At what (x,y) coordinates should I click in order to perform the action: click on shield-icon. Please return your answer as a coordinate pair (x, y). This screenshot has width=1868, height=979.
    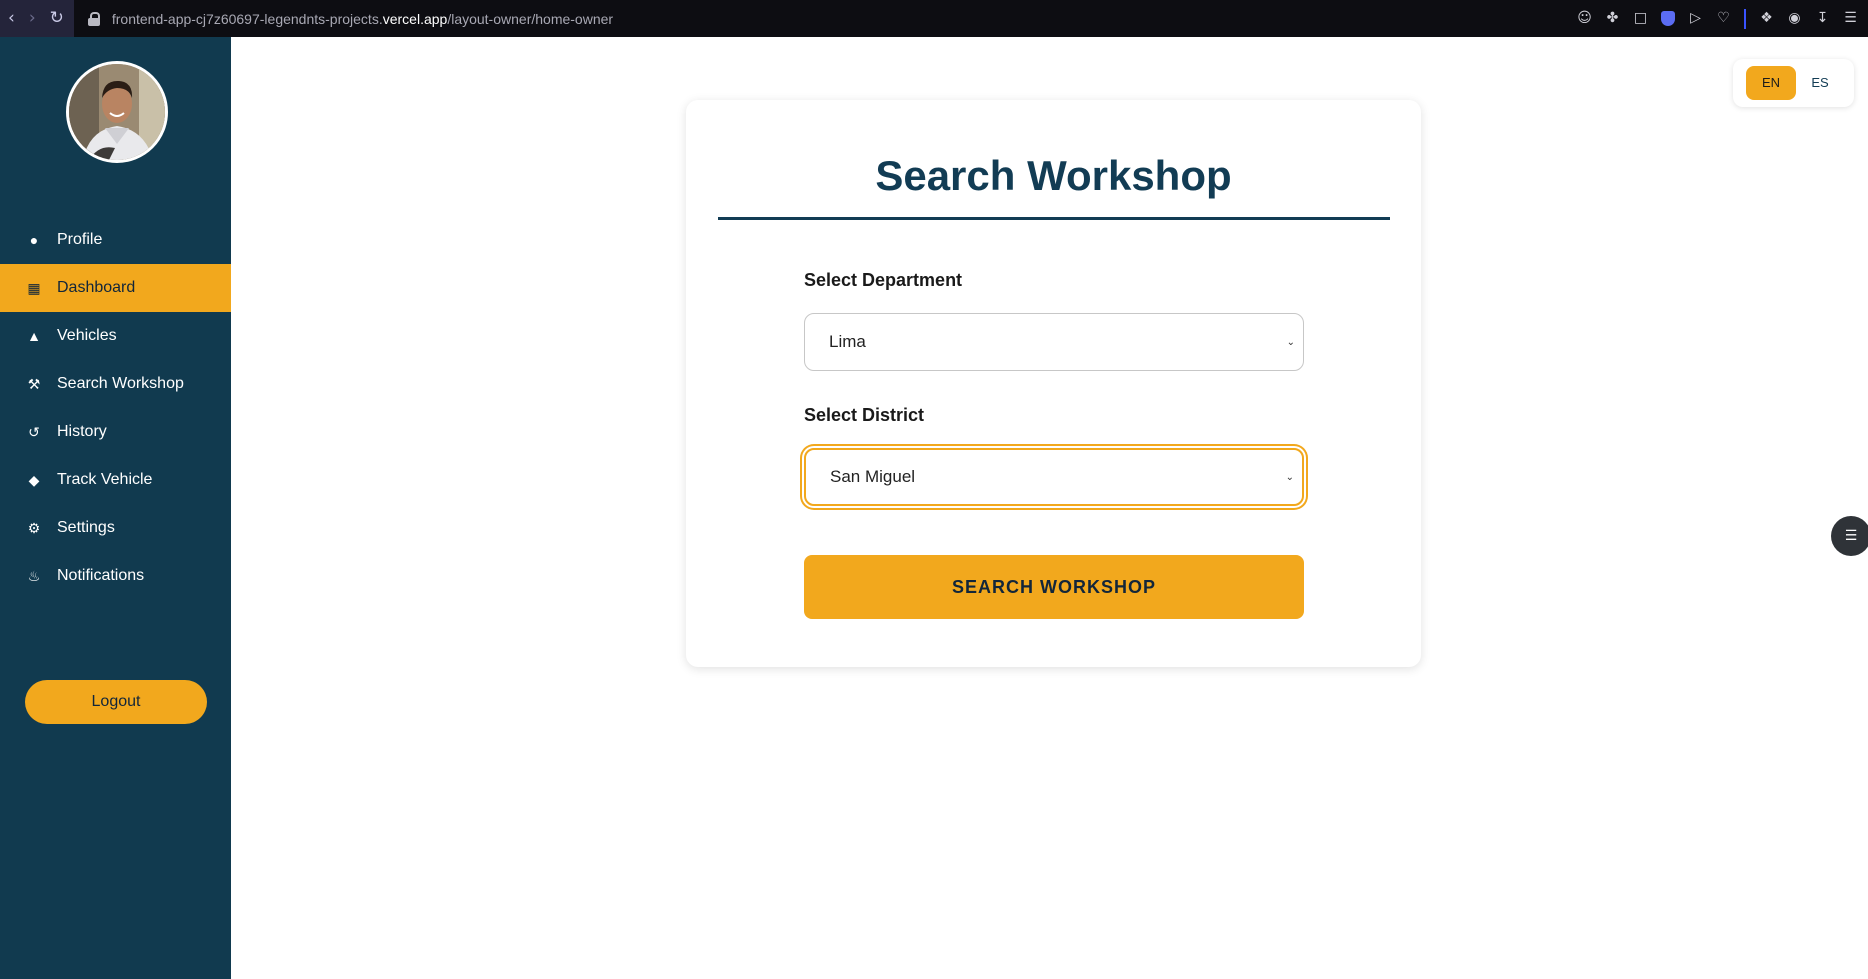
    Looking at the image, I should click on (1668, 18).